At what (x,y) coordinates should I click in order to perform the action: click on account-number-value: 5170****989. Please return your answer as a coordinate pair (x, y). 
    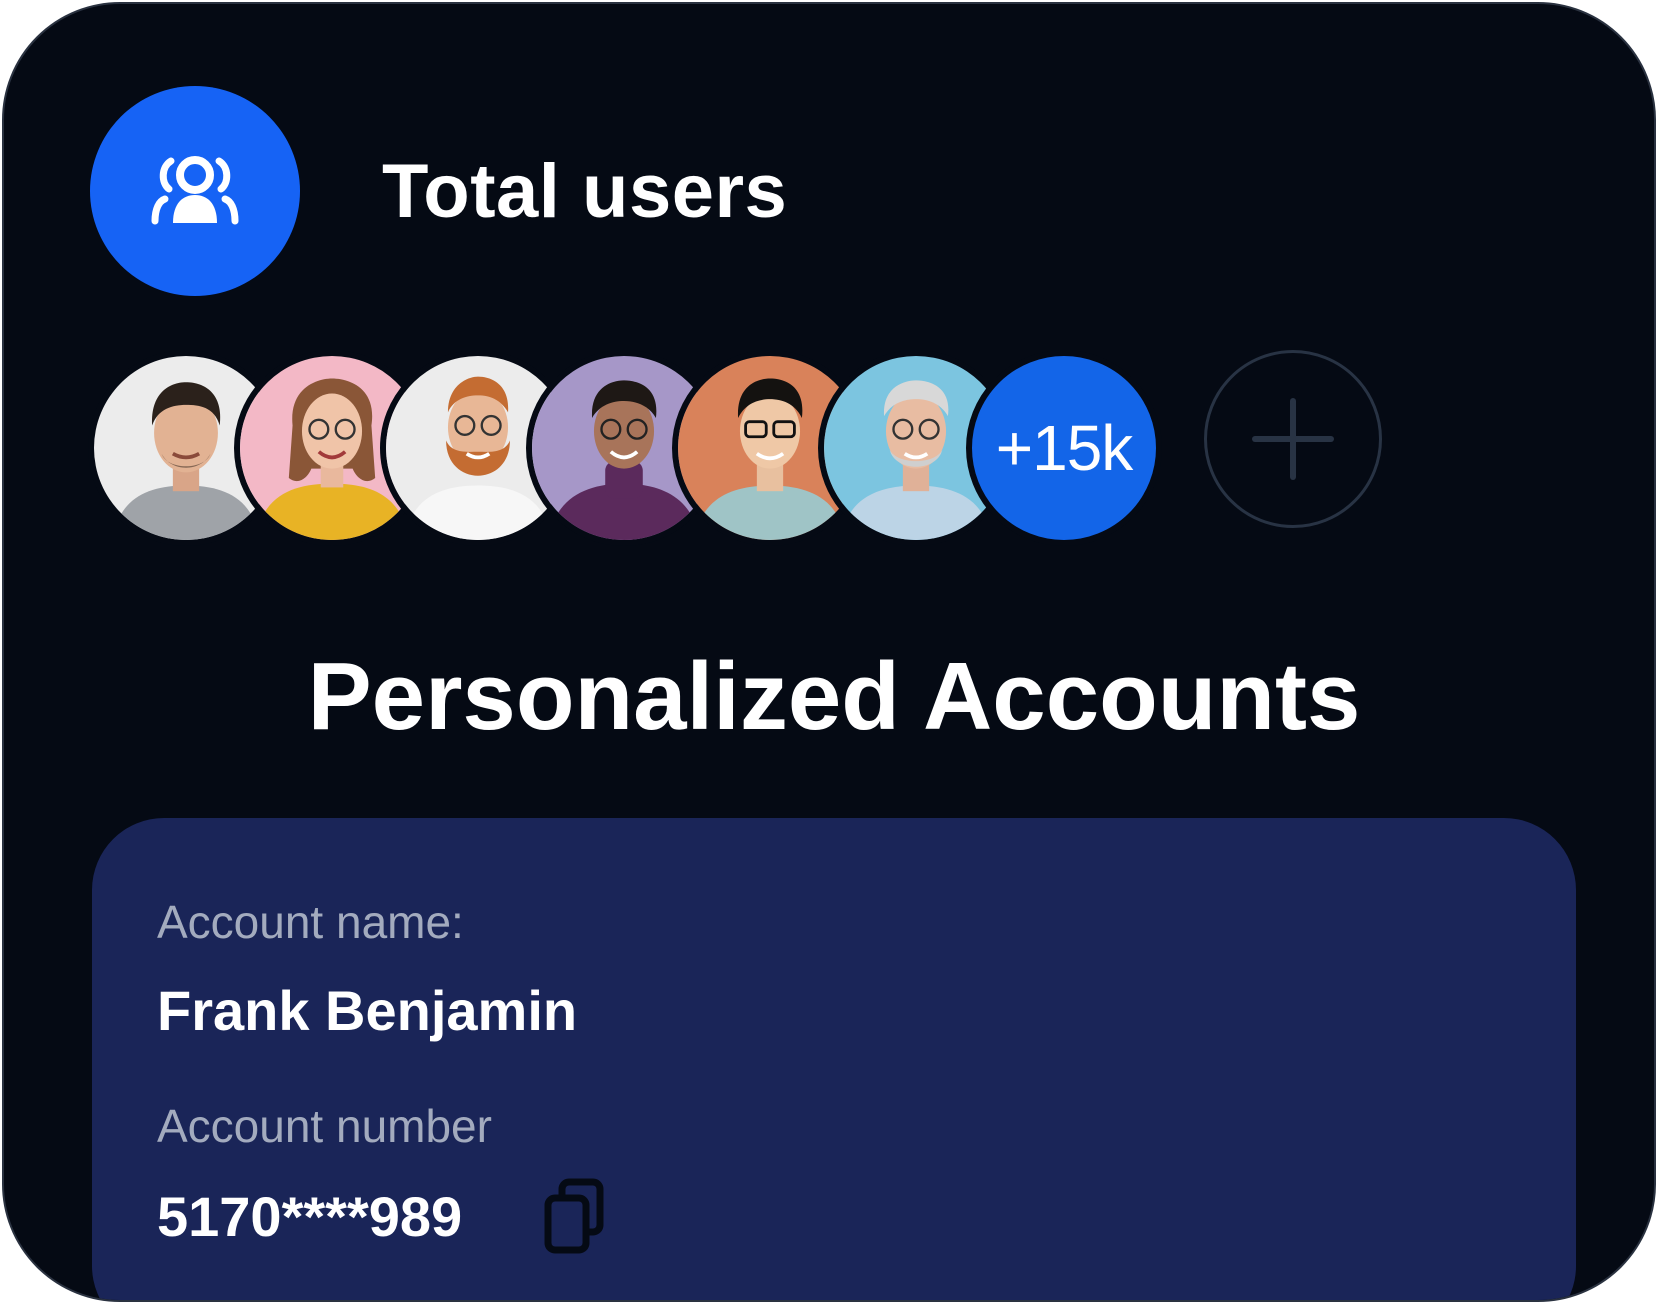
    Looking at the image, I should click on (310, 1216).